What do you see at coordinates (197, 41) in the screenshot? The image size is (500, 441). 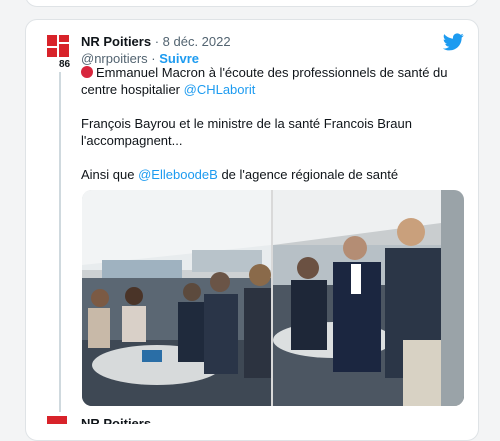 I see `tweet-date: 8 déc. 2022` at bounding box center [197, 41].